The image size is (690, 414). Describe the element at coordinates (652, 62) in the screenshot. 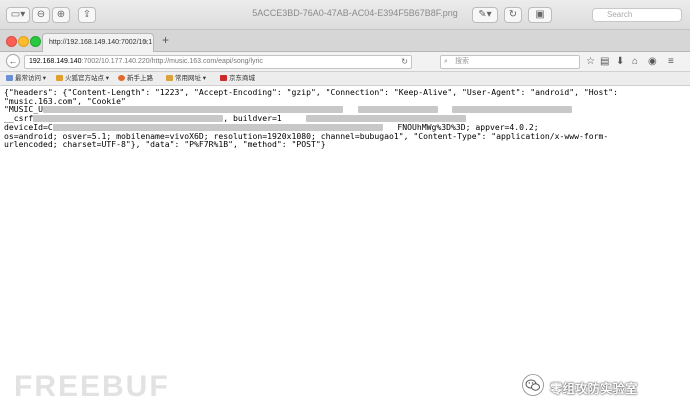

I see `pocket-icon: ◉` at that location.